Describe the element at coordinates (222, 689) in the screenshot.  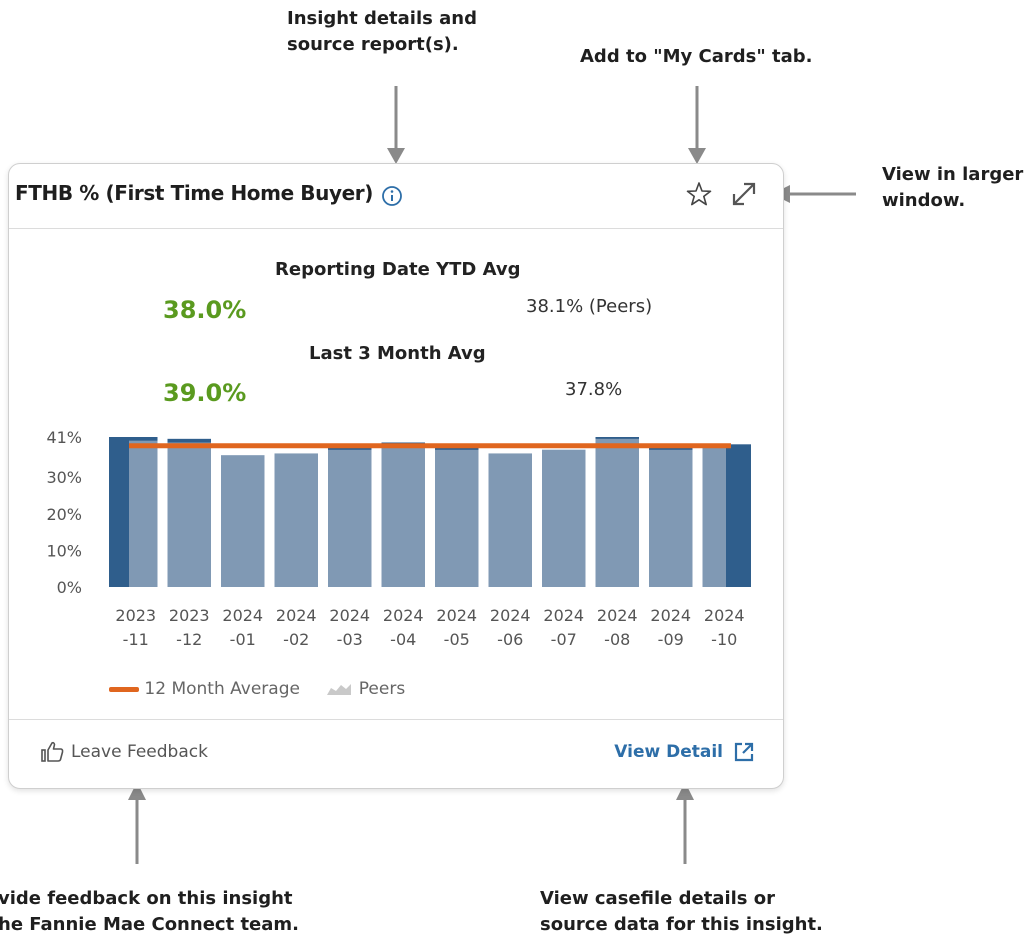
I see `legend-avg-label: 12 Month Average` at that location.